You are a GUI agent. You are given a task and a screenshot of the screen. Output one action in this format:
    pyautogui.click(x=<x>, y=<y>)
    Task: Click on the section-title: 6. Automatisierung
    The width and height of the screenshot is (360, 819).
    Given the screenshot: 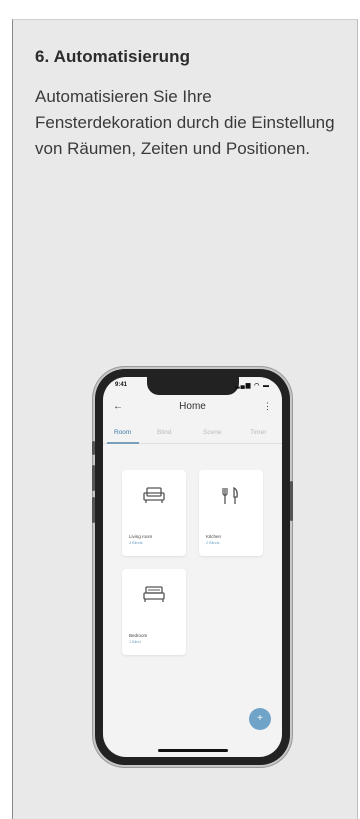 What is the action you would take?
    pyautogui.click(x=113, y=56)
    